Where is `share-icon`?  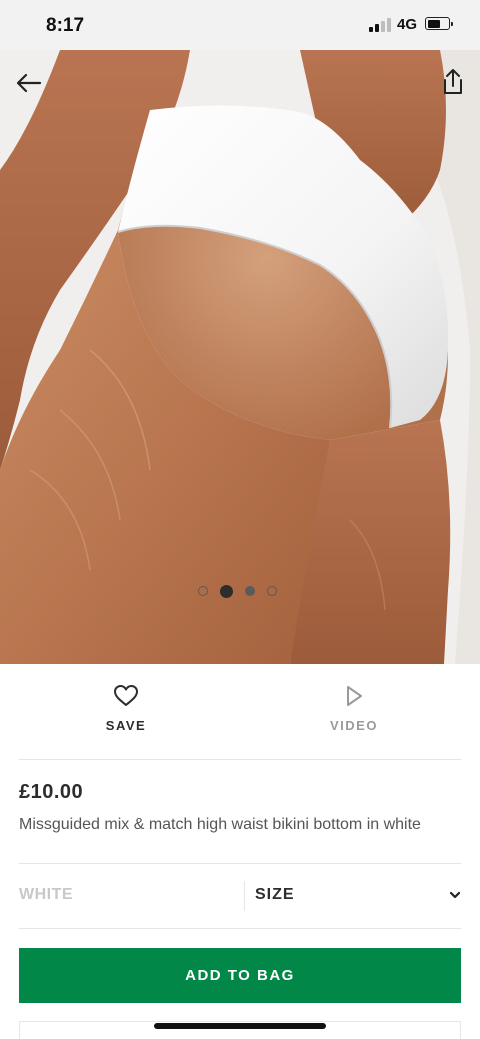
share-icon is located at coordinates (453, 81).